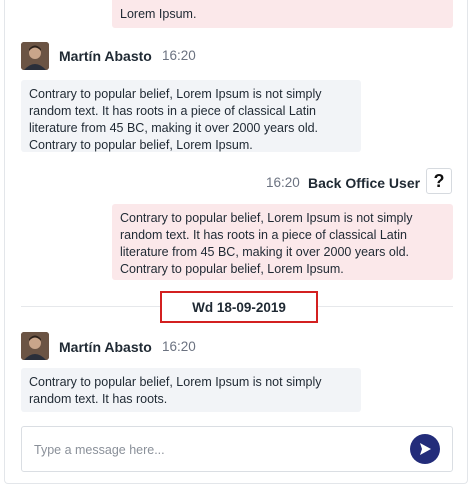 Image resolution: width=474 pixels, height=488 pixels. Describe the element at coordinates (214, 450) in the screenshot. I see `message-input` at that location.